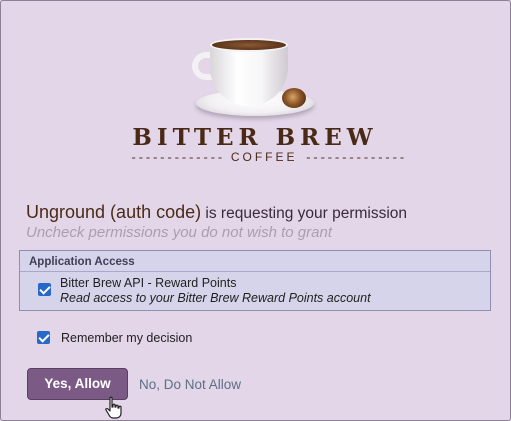  What do you see at coordinates (44, 289) in the screenshot?
I see `reward-points-checkbox` at bounding box center [44, 289].